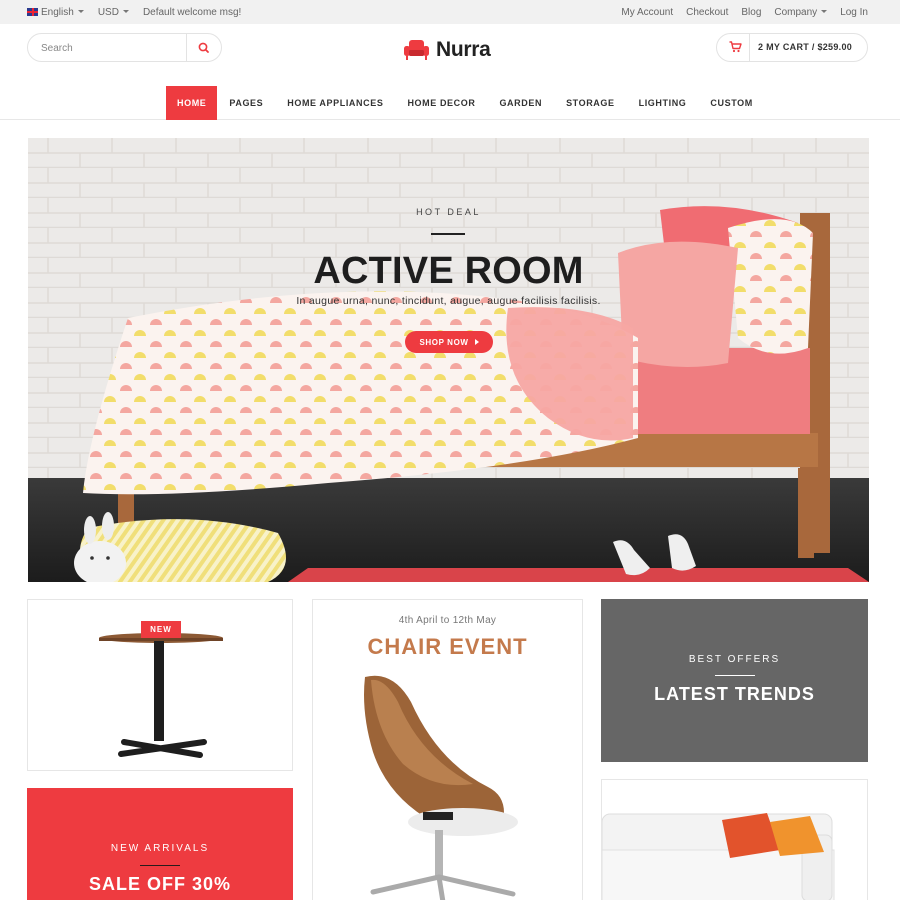 Image resolution: width=900 pixels, height=900 pixels. I want to click on banner-sofa, so click(734, 839).